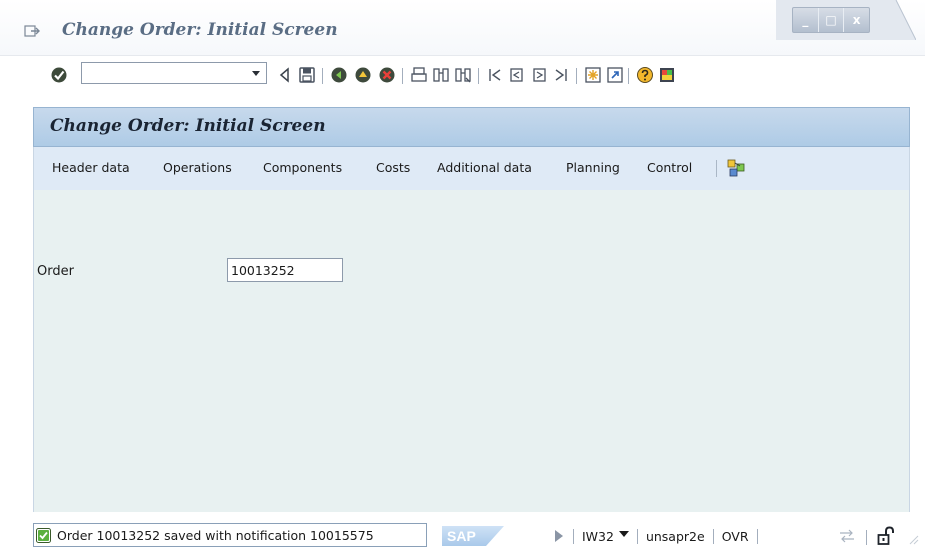  I want to click on app-toolbar-separator, so click(716, 168).